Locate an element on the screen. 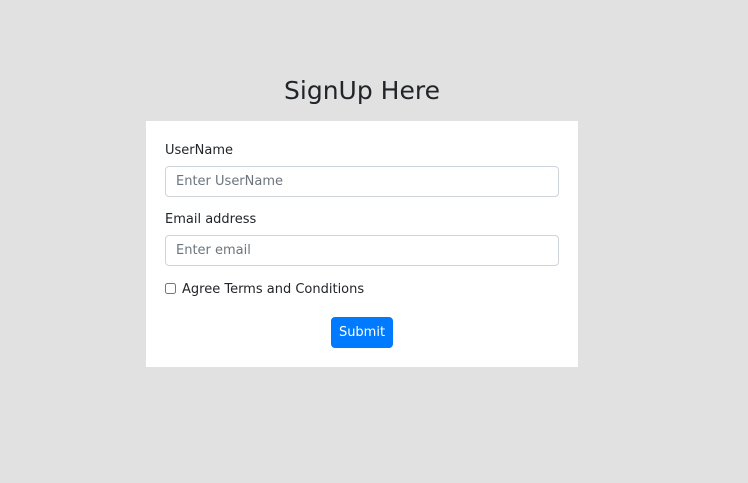 This screenshot has height=483, width=748. username-input is located at coordinates (362, 181).